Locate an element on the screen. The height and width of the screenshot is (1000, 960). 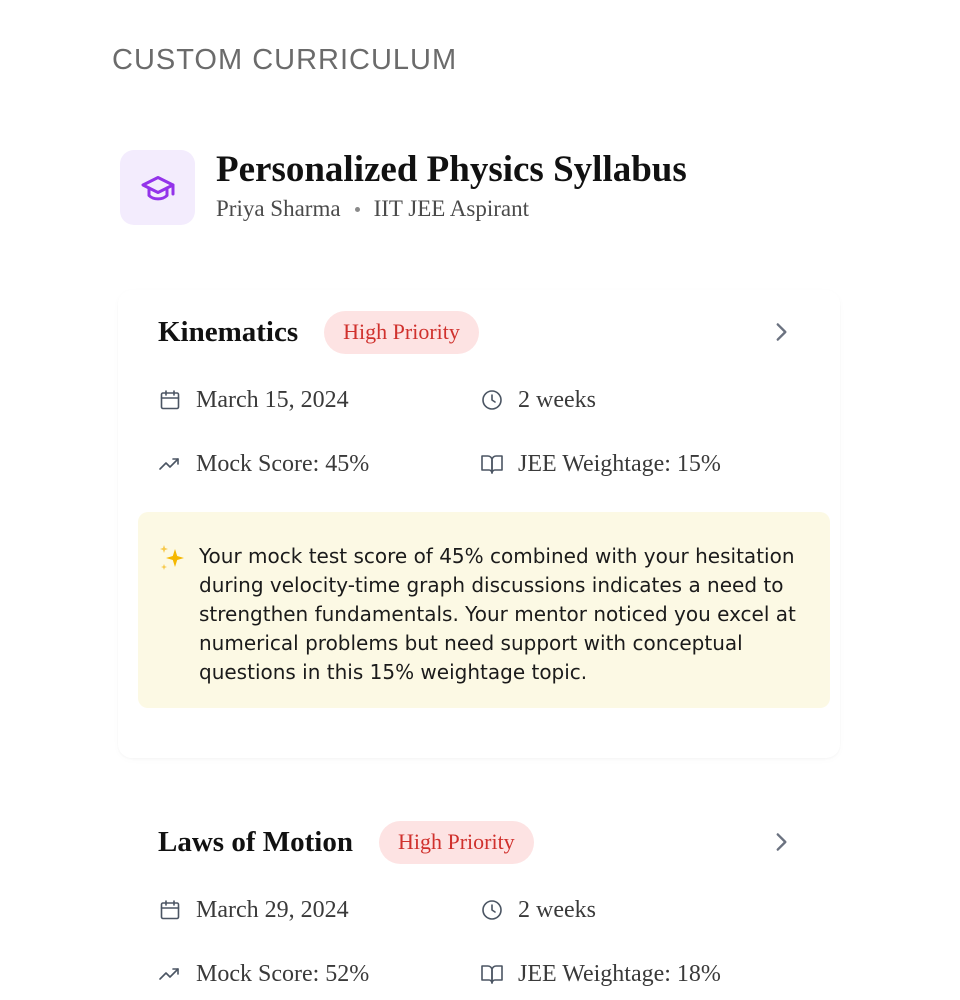
syllabus-badge is located at coordinates (157, 187).